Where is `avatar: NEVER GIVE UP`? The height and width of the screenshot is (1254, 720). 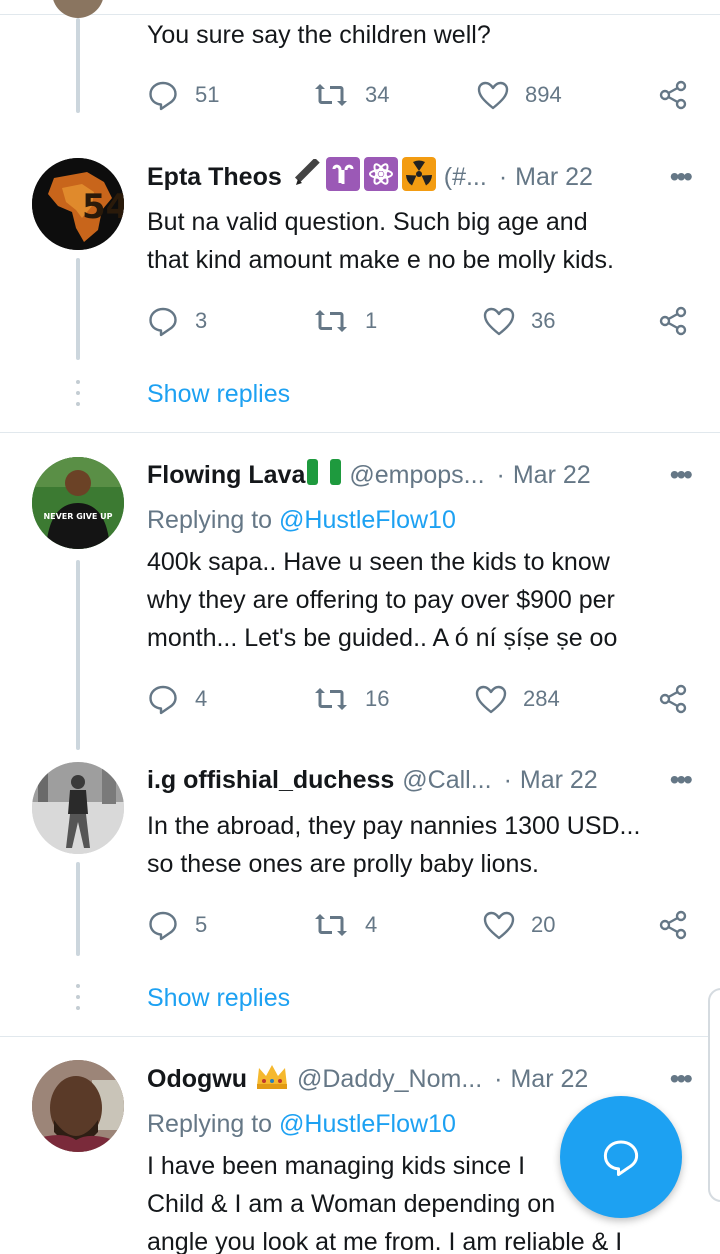
avatar: NEVER GIVE UP is located at coordinates (78, 503).